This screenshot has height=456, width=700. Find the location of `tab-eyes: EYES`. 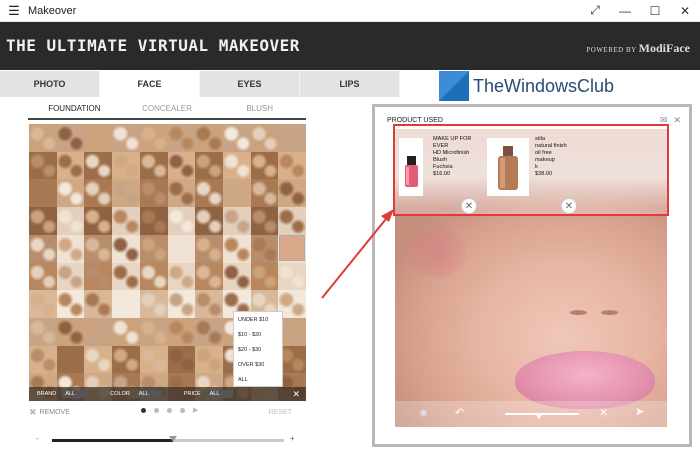

tab-eyes: EYES is located at coordinates (250, 84).